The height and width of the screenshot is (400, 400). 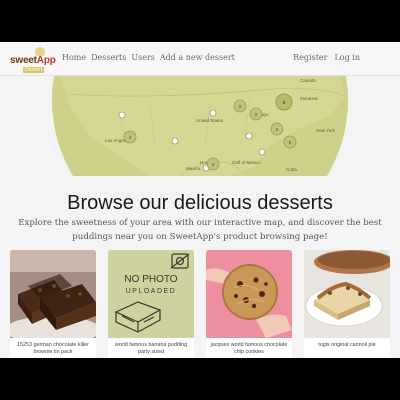 What do you see at coordinates (151, 348) in the screenshot?
I see `dessert-card-title: world famous banana pudding party sized` at bounding box center [151, 348].